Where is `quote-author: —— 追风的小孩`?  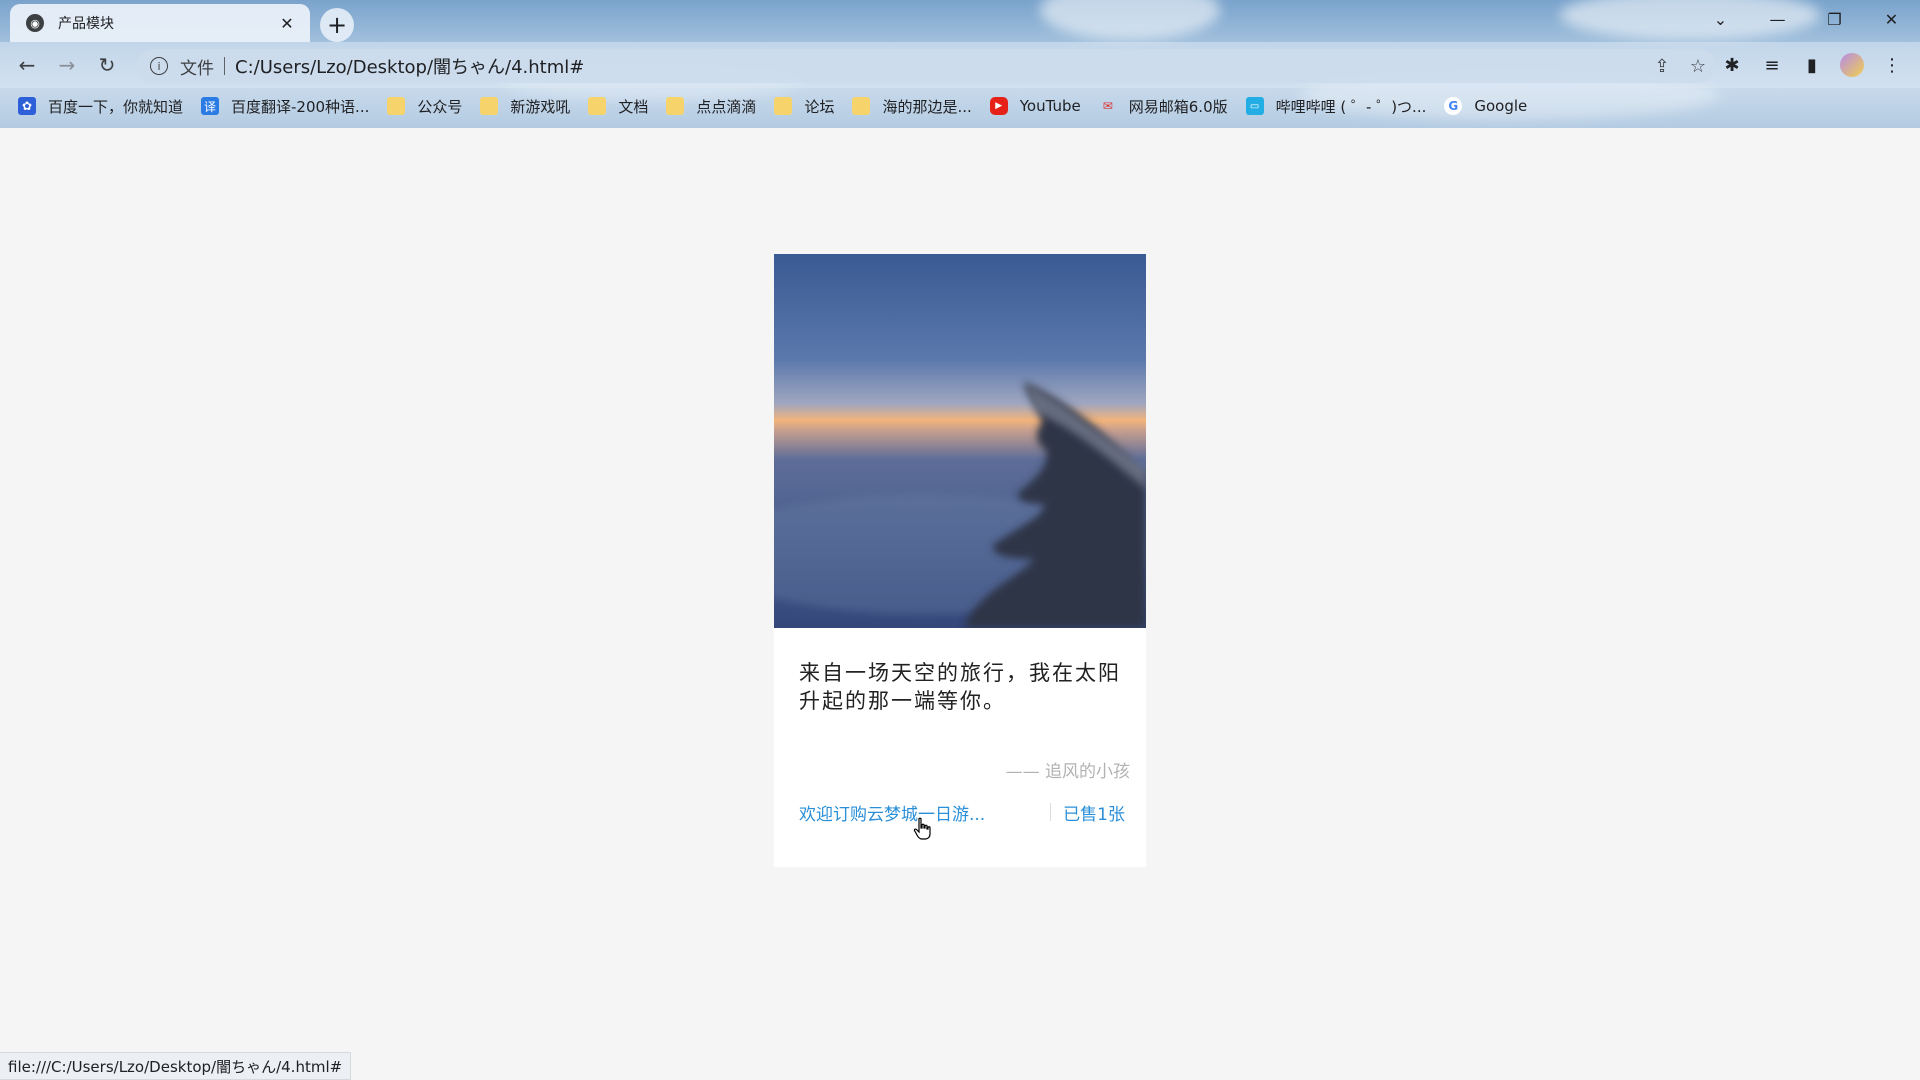 quote-author: —— 追风的小孩 is located at coordinates (1067, 772).